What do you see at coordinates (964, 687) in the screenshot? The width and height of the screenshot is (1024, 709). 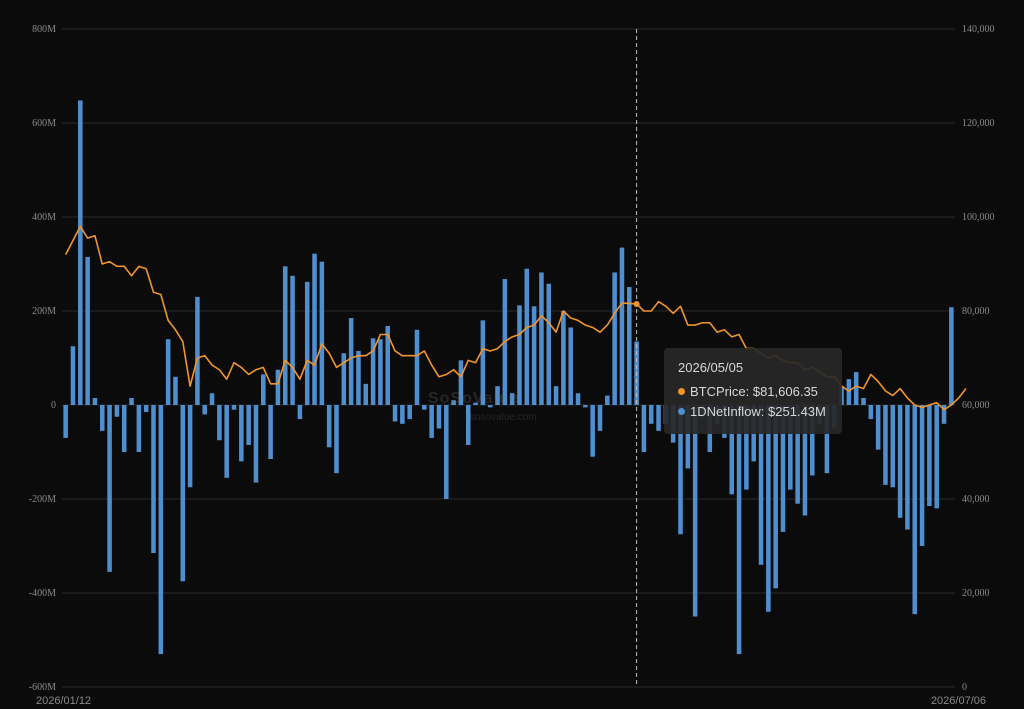 I see `right-tick-label: 0` at bounding box center [964, 687].